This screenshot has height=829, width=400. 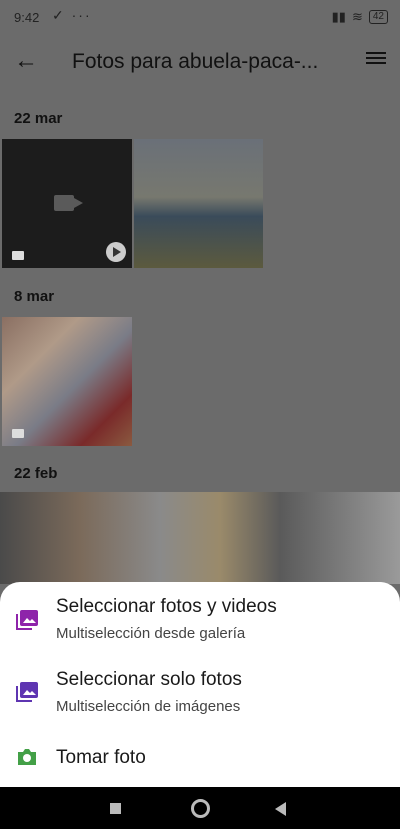 I want to click on date-header: 8 mar, so click(x=34, y=296).